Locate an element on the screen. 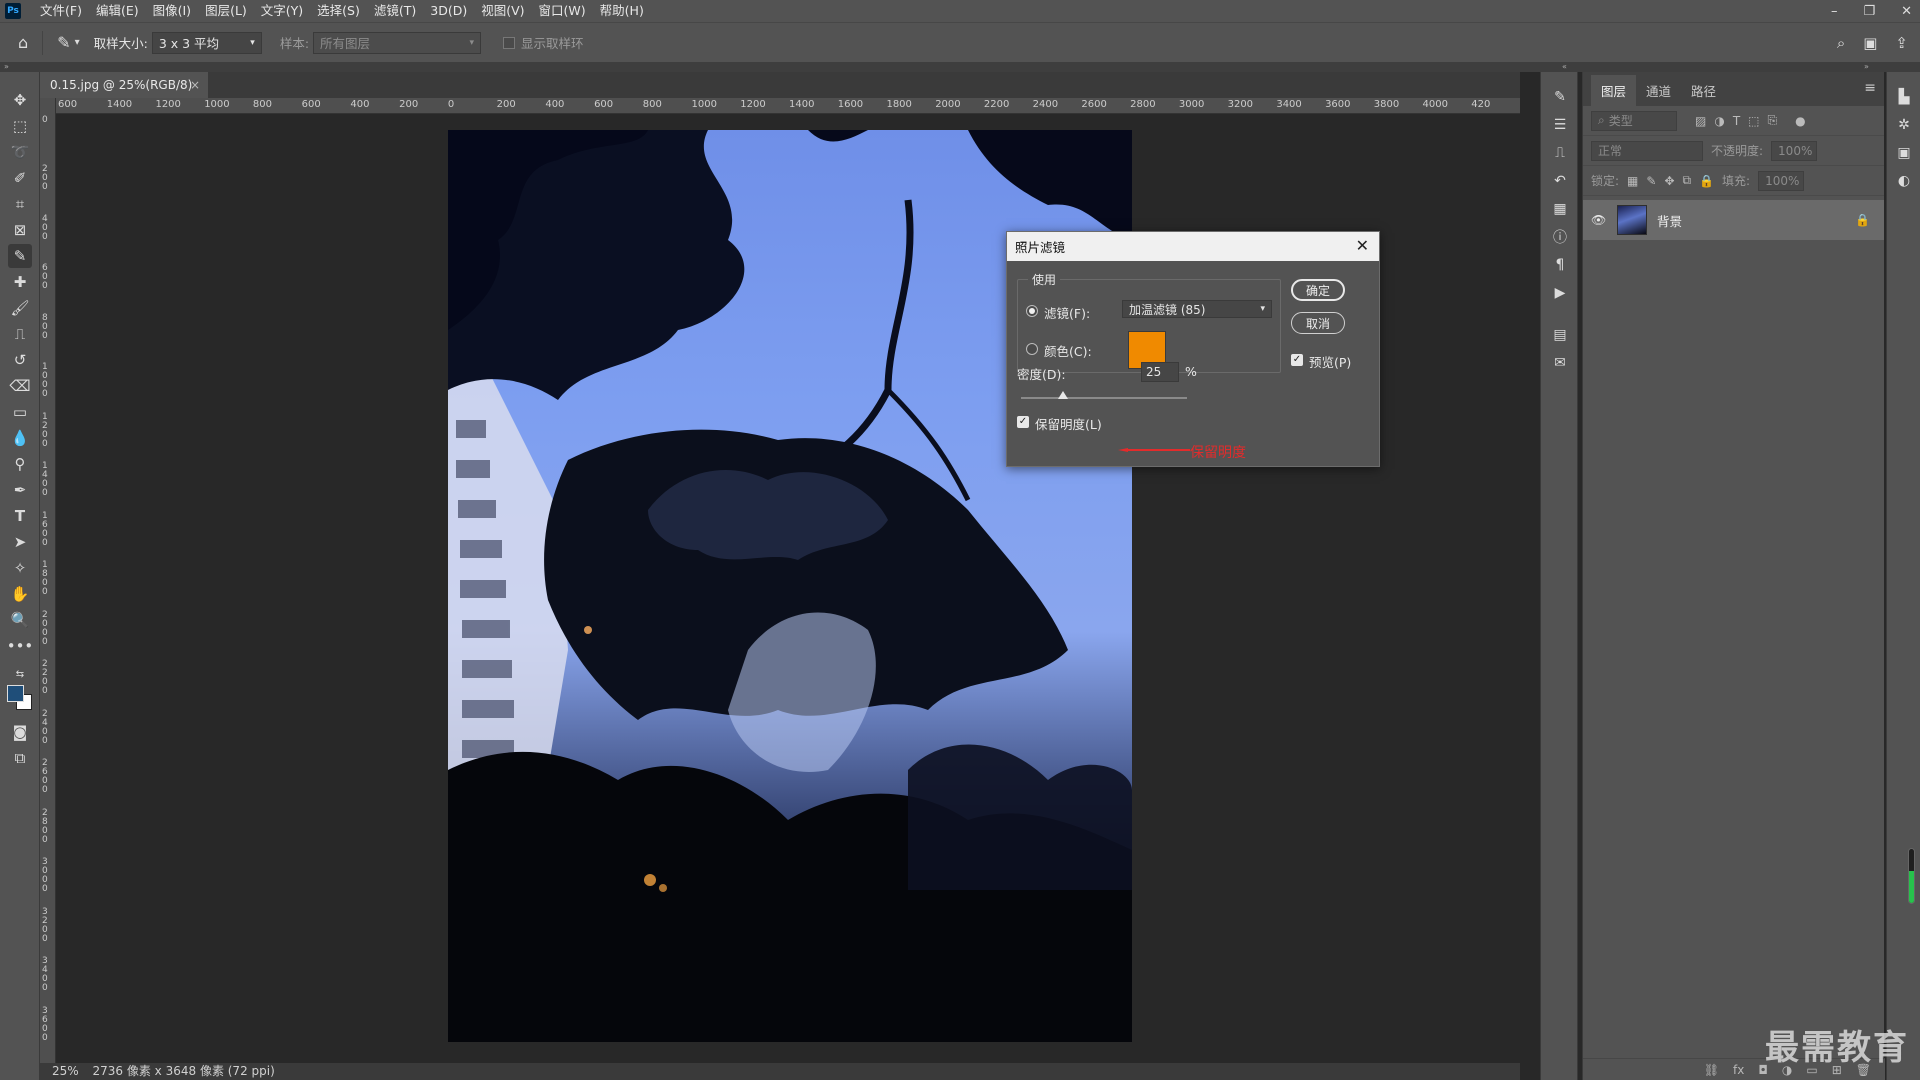 The height and width of the screenshot is (1080, 1920). gradient-tool-icon: ▭ is located at coordinates (20, 412).